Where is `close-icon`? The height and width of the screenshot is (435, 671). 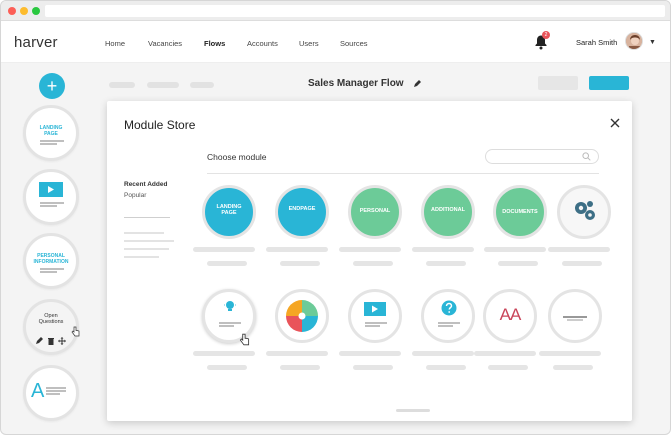 close-icon is located at coordinates (615, 123).